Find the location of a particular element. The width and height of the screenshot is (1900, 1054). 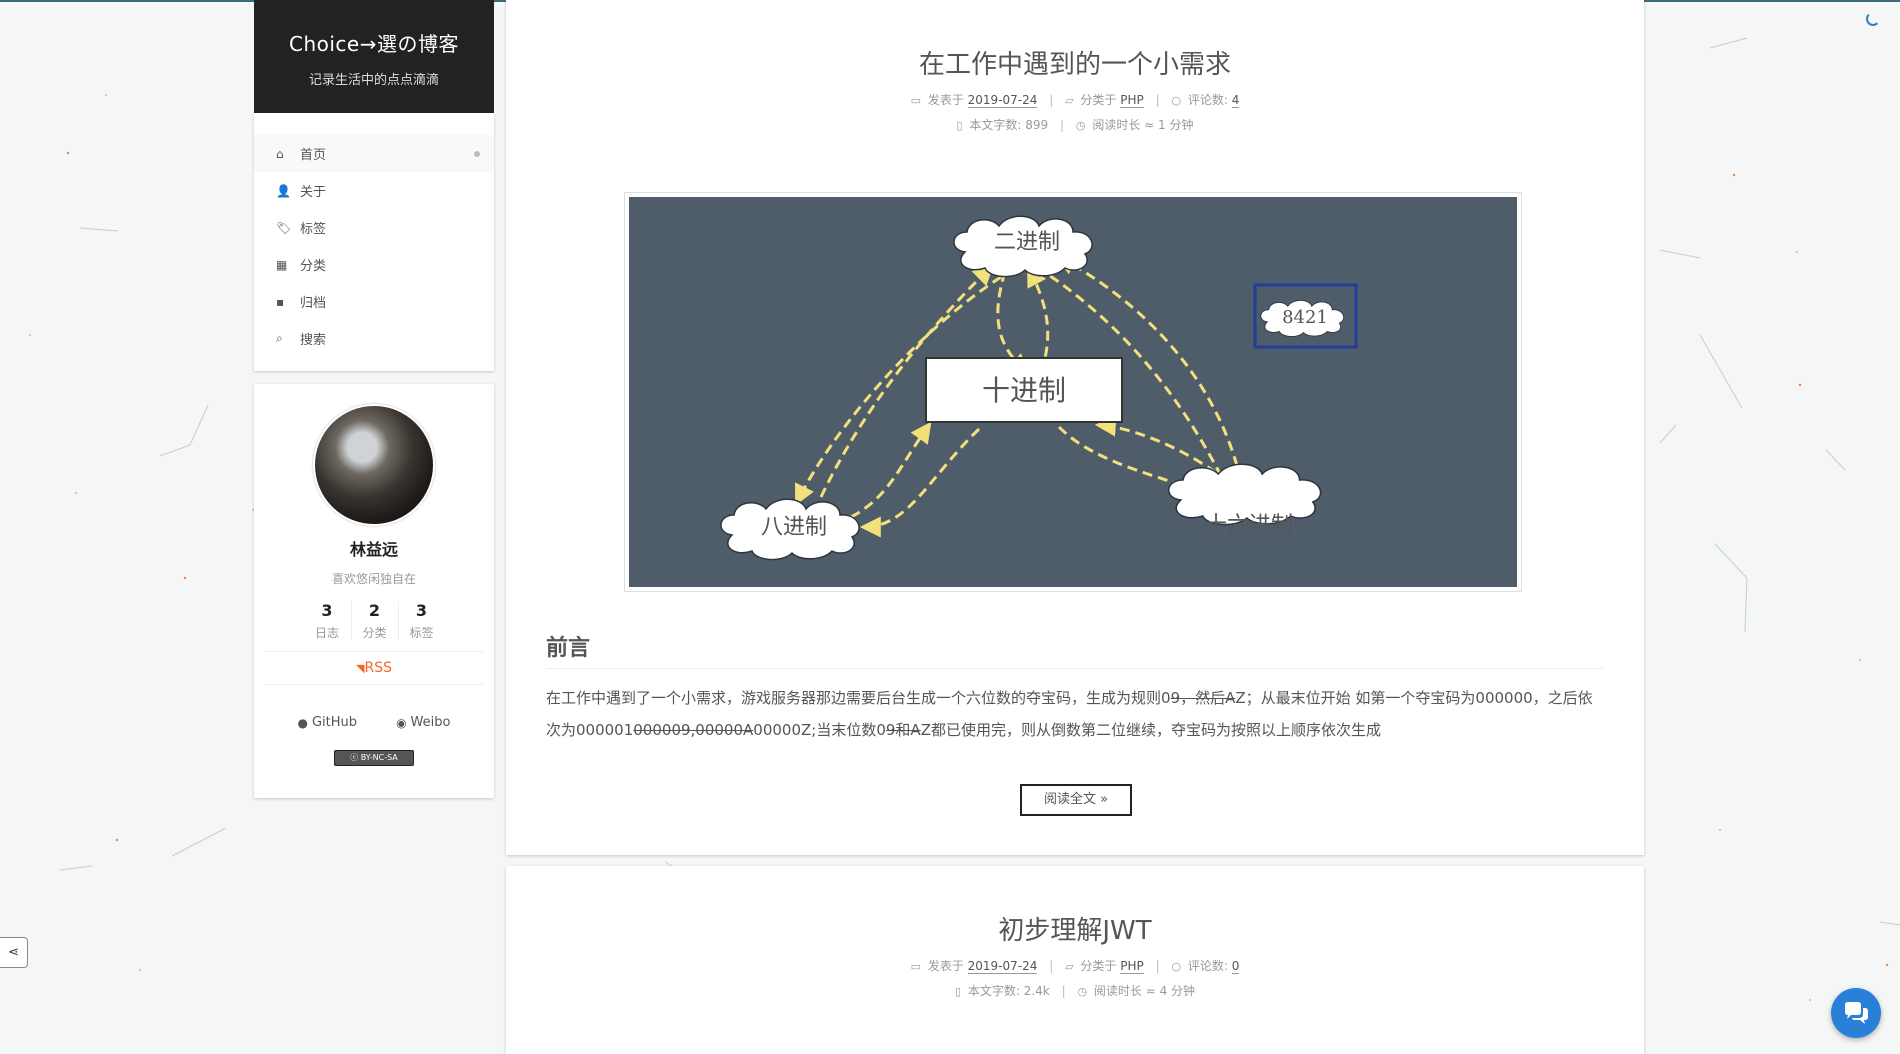

license-badge: ⓒ BY-NC-SA is located at coordinates (374, 758).